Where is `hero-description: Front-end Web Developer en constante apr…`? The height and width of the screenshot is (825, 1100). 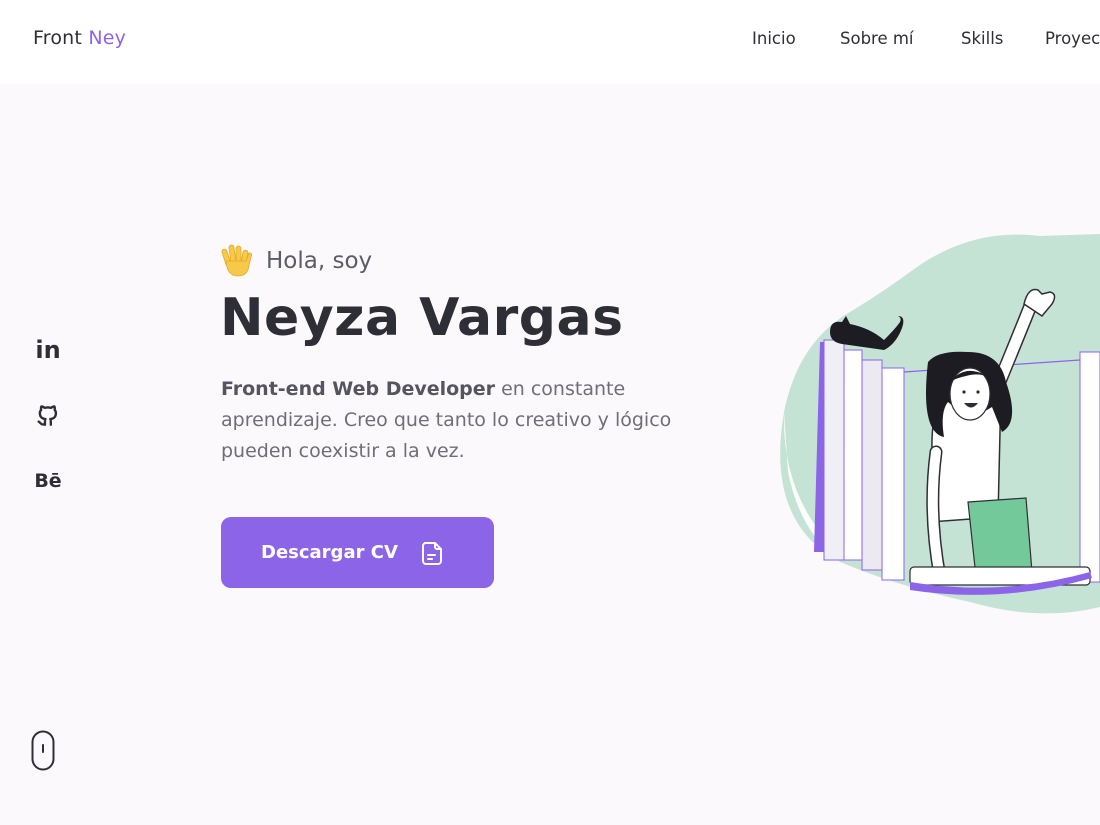
hero-description: Front-end Web Developer en constante apr… is located at coordinates (471, 420).